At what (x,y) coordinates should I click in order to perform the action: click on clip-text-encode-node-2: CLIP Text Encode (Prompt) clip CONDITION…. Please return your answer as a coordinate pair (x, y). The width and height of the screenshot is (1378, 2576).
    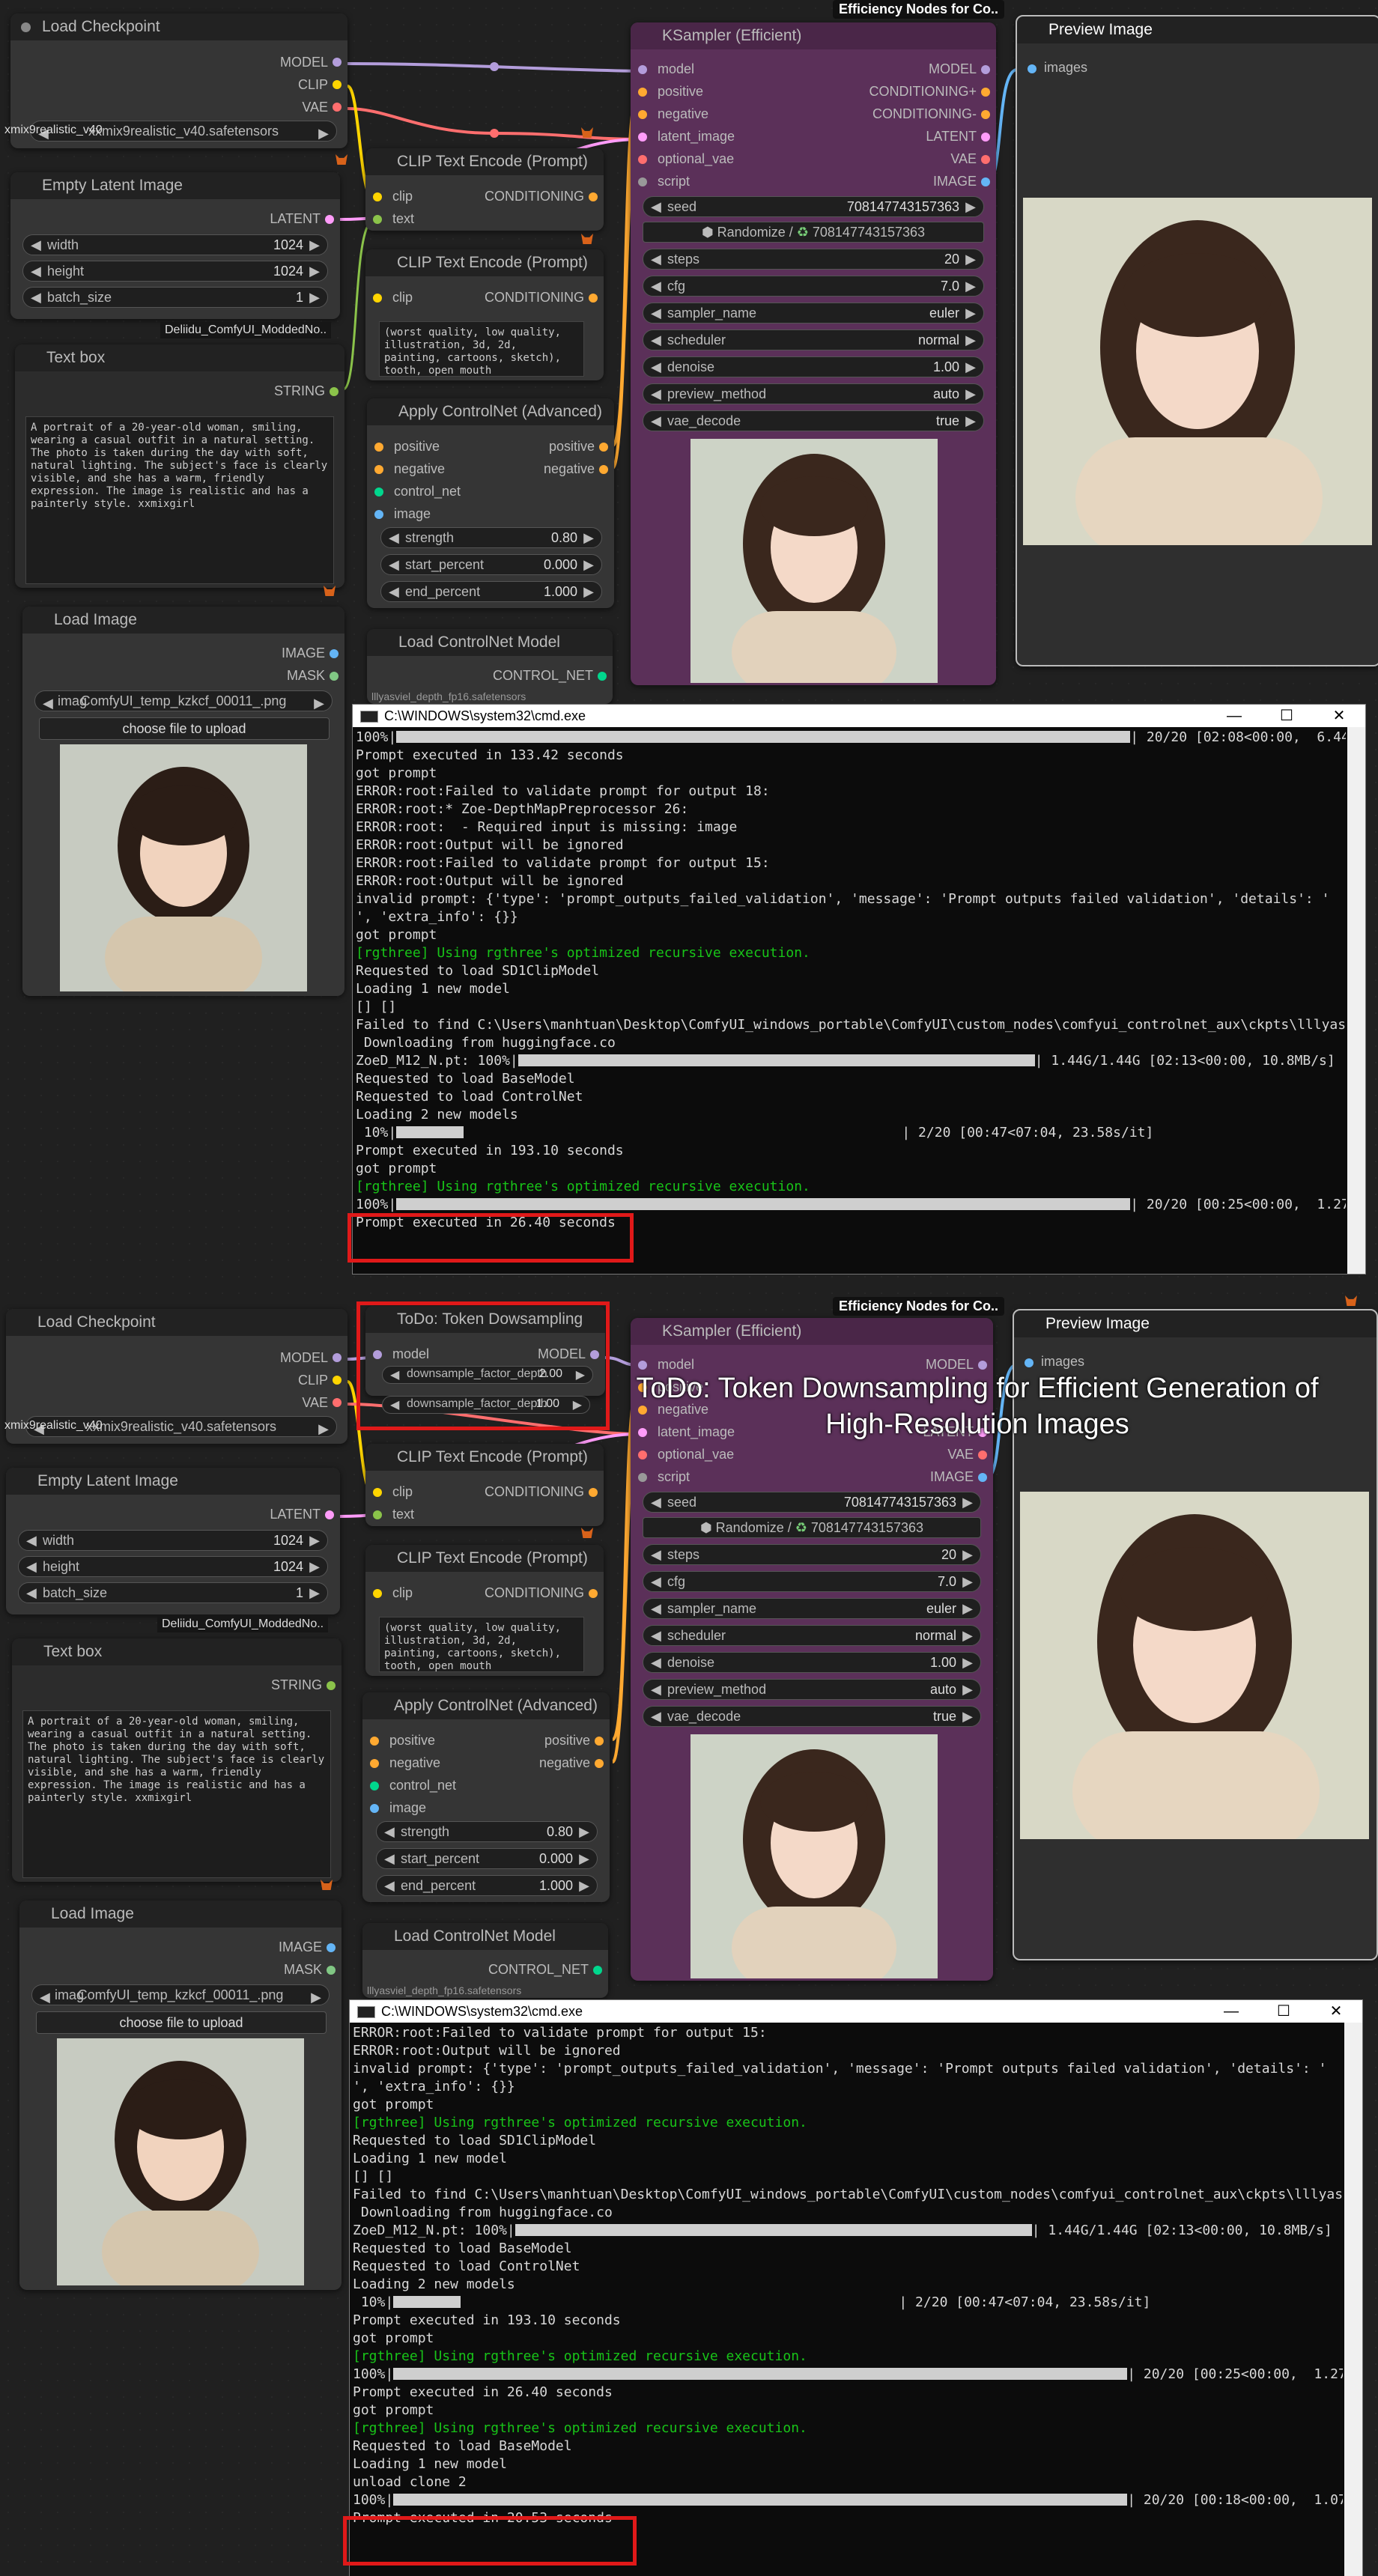
    Looking at the image, I should click on (484, 314).